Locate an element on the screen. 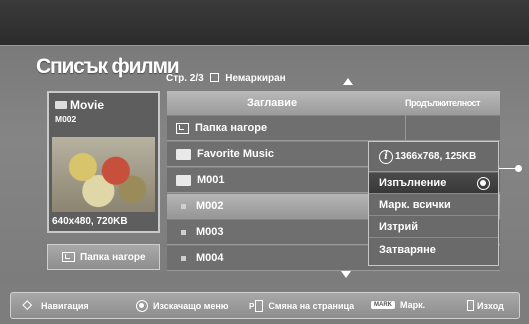 The width and height of the screenshot is (529, 324). list-header: Заглавие Продължителност is located at coordinates (333, 103).